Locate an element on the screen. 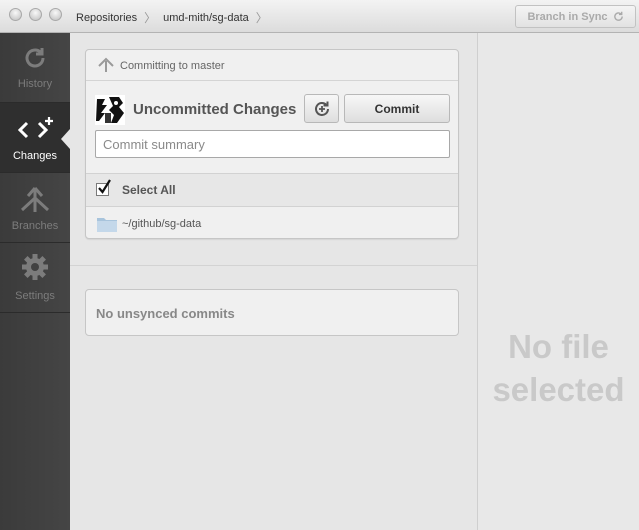  no-file-line-2: selected is located at coordinates (558, 389).